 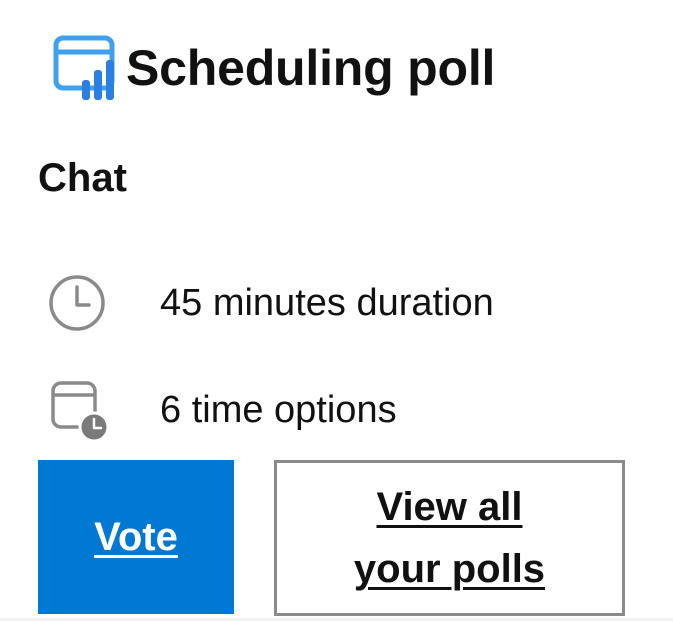 I want to click on time-options-text: 6 time options, so click(x=278, y=409).